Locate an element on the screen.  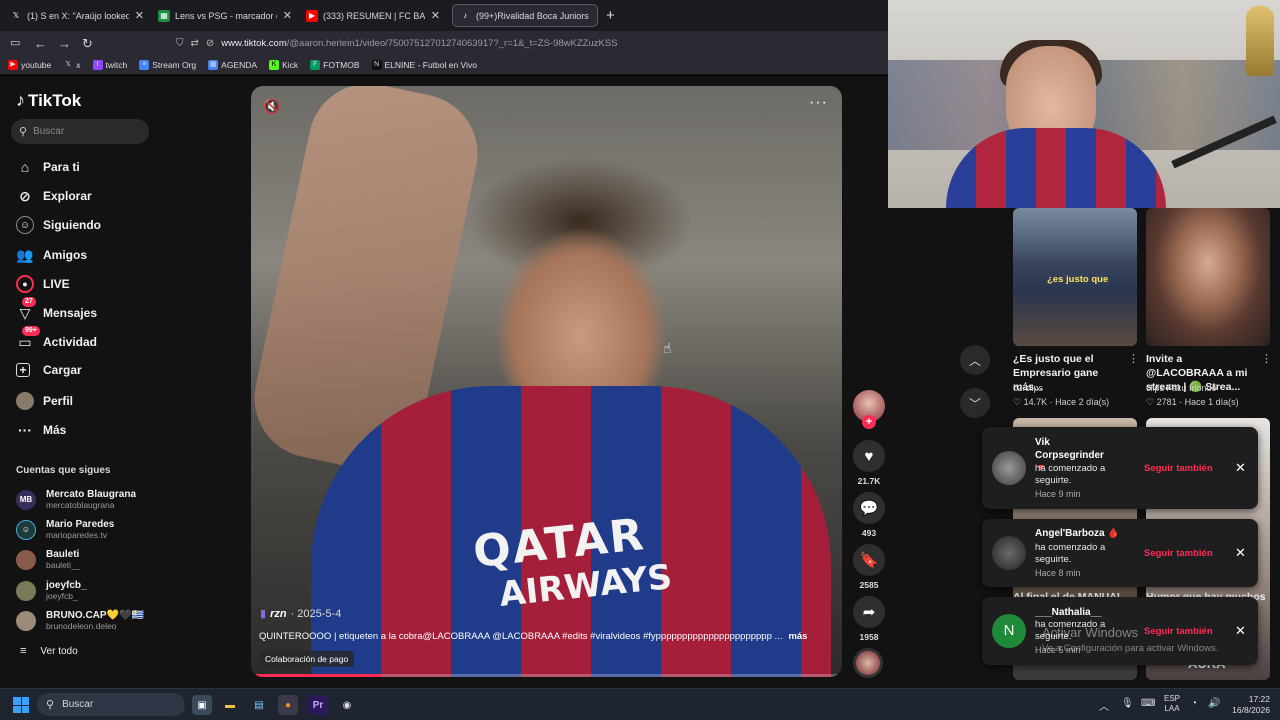
related-thumbnail: ¿es justo que is located at coordinates (1075, 277).